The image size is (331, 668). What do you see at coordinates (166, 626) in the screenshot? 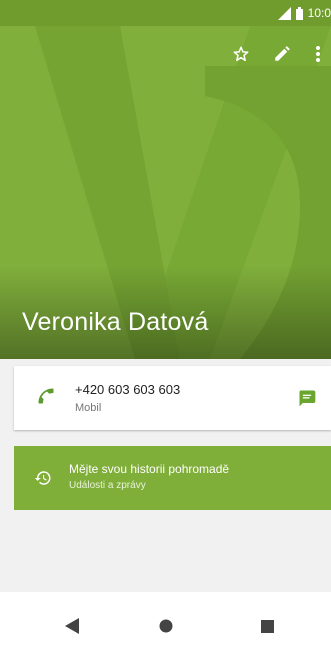
I see `home-icon` at bounding box center [166, 626].